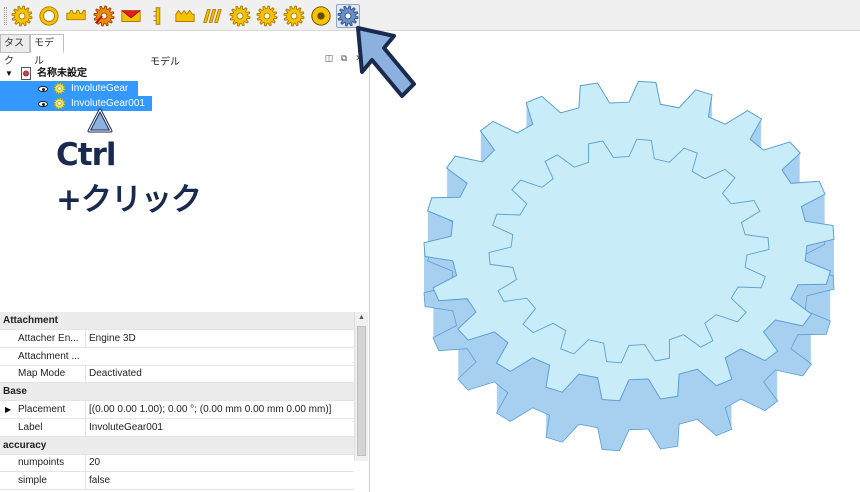  Describe the element at coordinates (15, 392) in the screenshot. I see `property-group-label: Base` at that location.